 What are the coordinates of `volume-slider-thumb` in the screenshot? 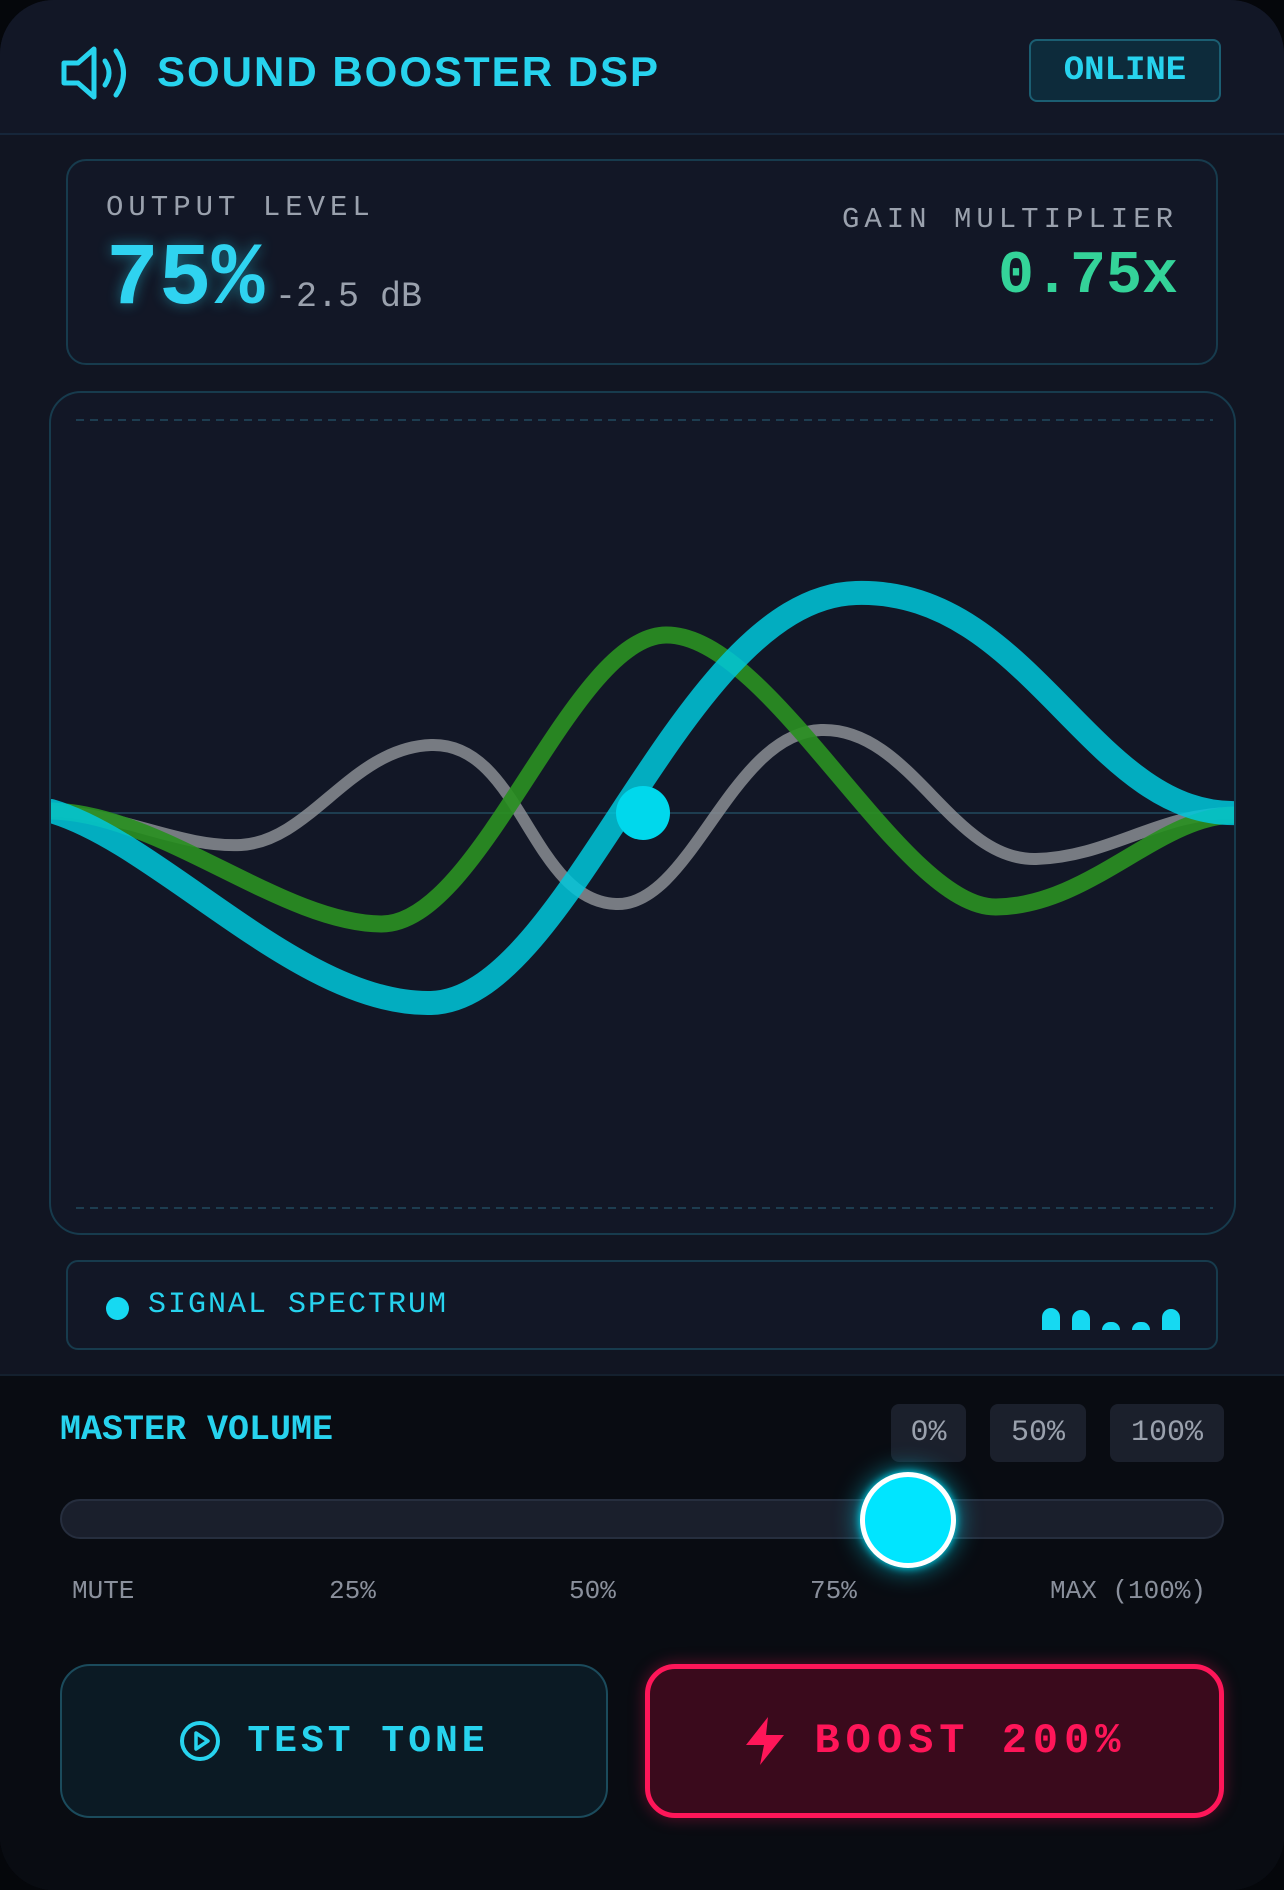 It's located at (908, 1520).